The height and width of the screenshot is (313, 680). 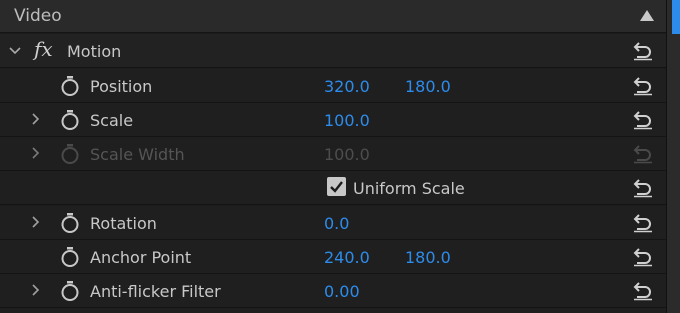 What do you see at coordinates (347, 154) in the screenshot?
I see `scale-width-value: 100.0` at bounding box center [347, 154].